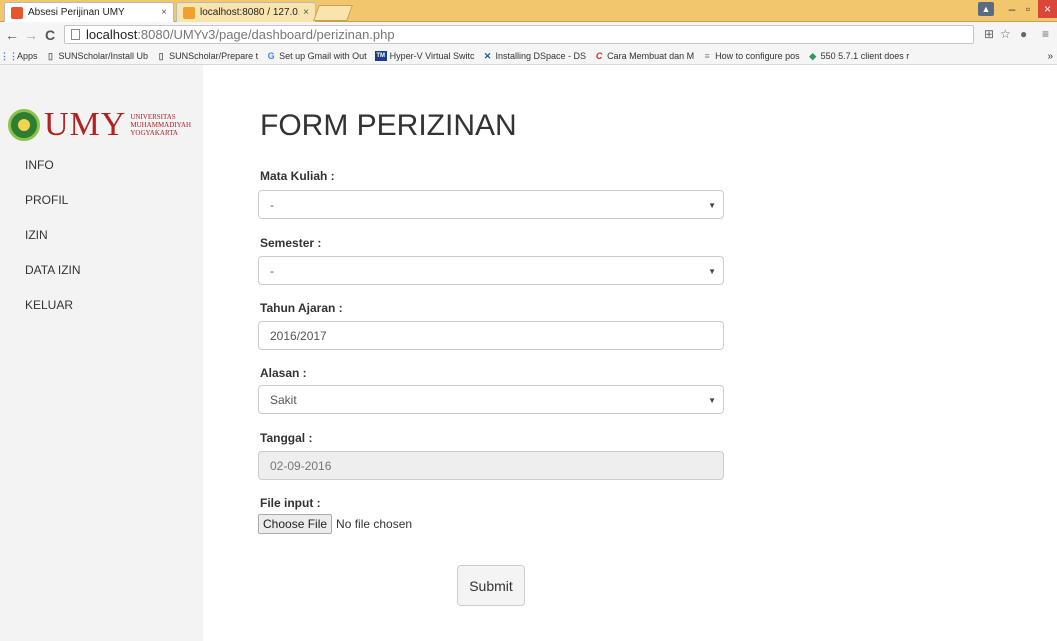 This screenshot has height=641, width=1057. I want to click on bookmark-550-client: ◆ 550 5.7.1 client does r, so click(859, 56).